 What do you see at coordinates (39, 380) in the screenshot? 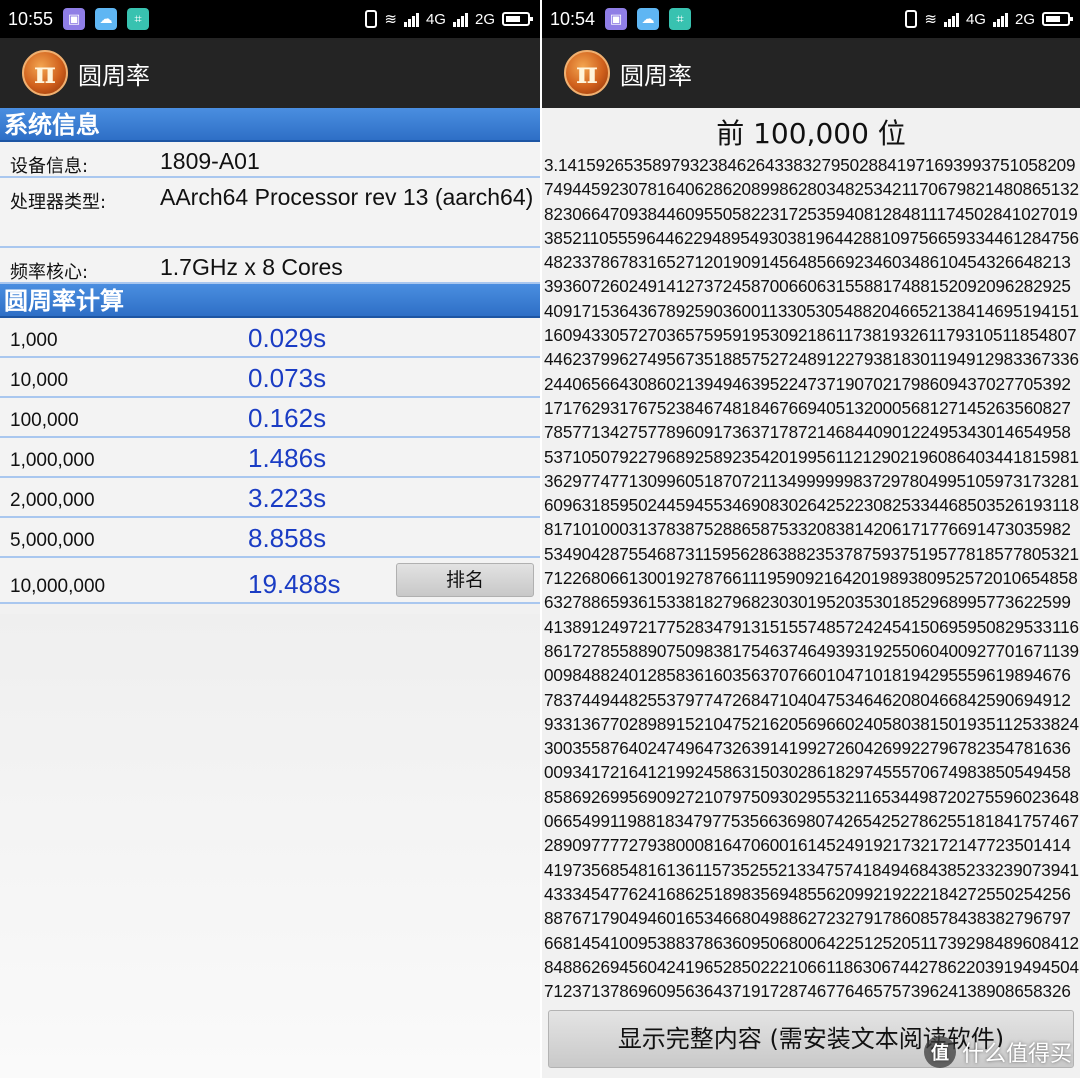
I see `calc-digits: 10,000` at bounding box center [39, 380].